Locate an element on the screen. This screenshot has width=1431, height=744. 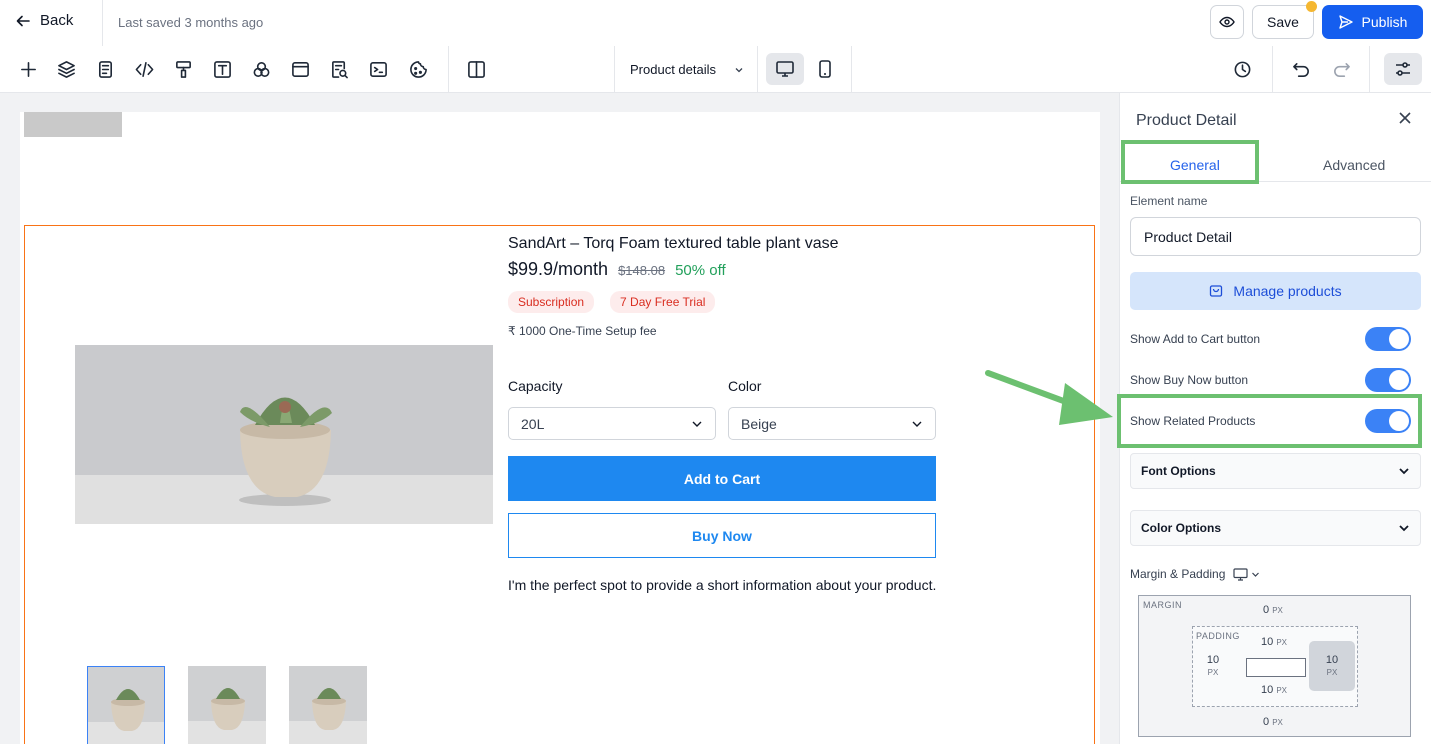
padding-top-value: 10 PX is located at coordinates (1274, 642).